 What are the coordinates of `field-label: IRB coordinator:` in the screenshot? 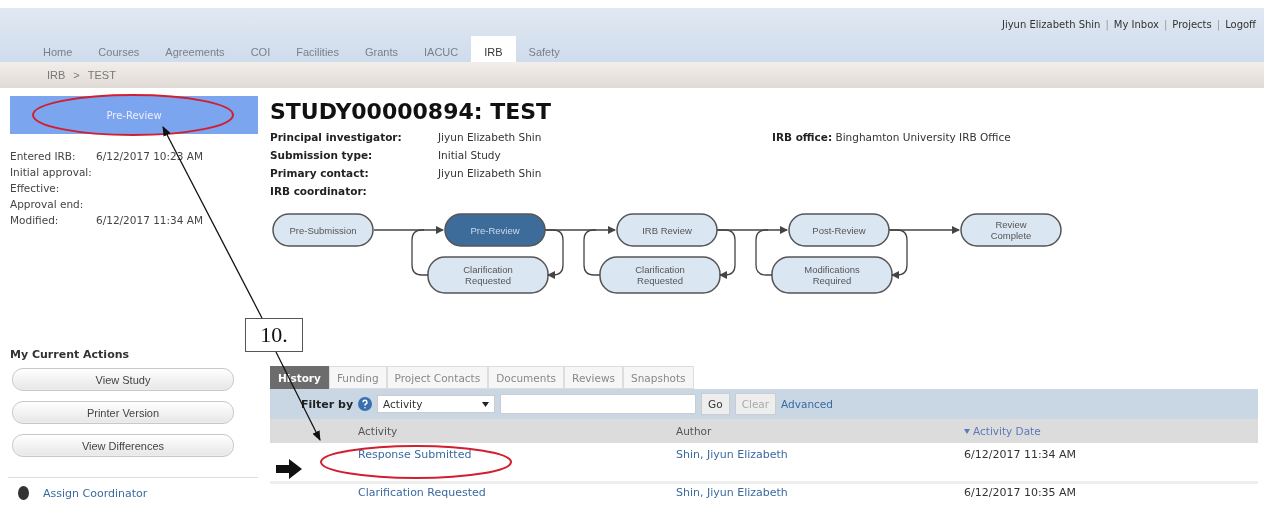 It's located at (319, 191).